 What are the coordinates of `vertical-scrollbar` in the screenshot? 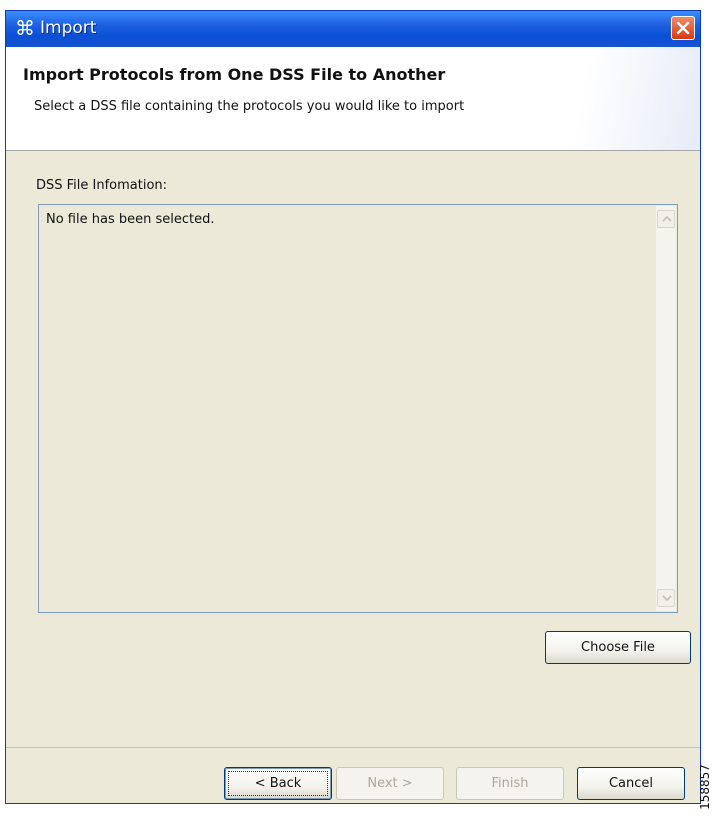 It's located at (666, 408).